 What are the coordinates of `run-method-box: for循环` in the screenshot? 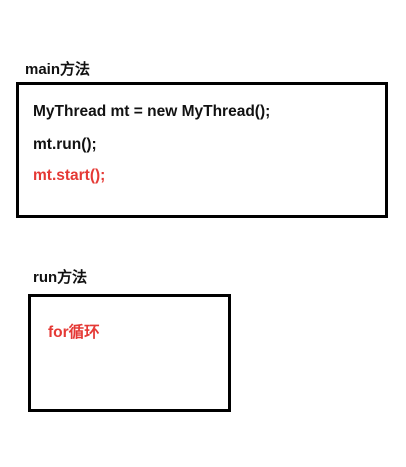 It's located at (129, 353).